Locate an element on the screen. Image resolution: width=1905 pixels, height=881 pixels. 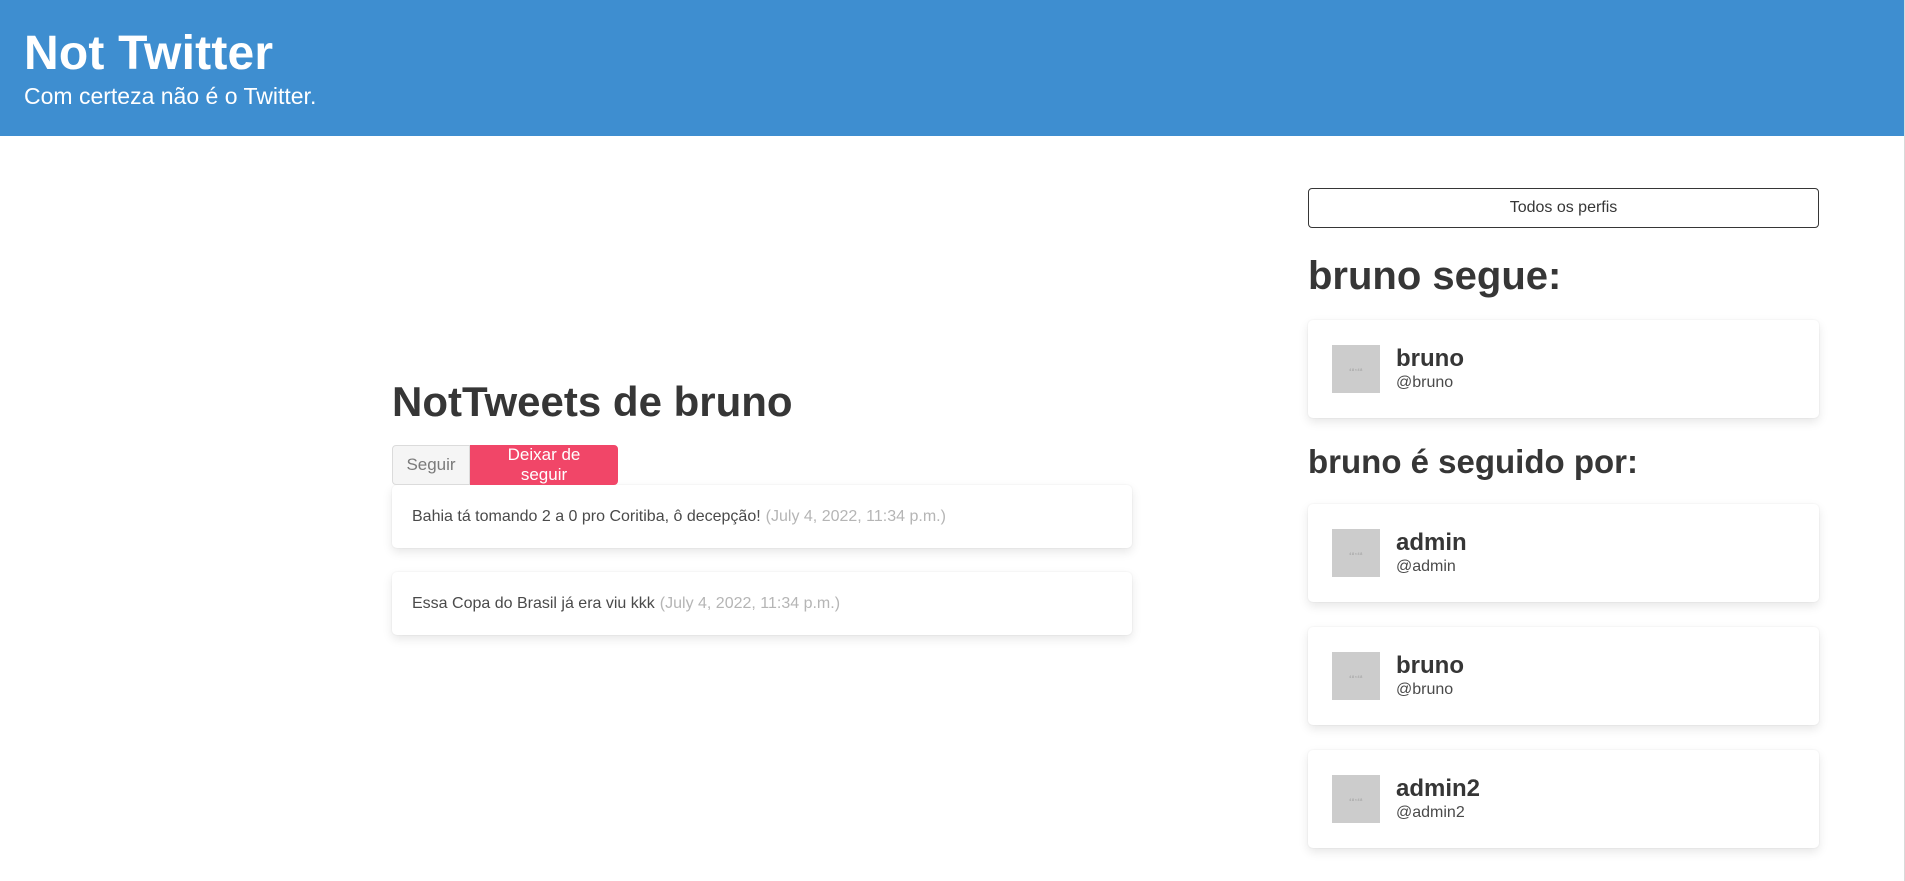
profile-card-admin: 48×48 admin @admin is located at coordinates (1563, 553).